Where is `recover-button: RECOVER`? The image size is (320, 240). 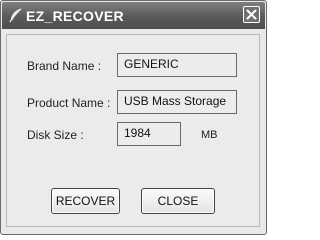
recover-button: RECOVER is located at coordinates (85, 201).